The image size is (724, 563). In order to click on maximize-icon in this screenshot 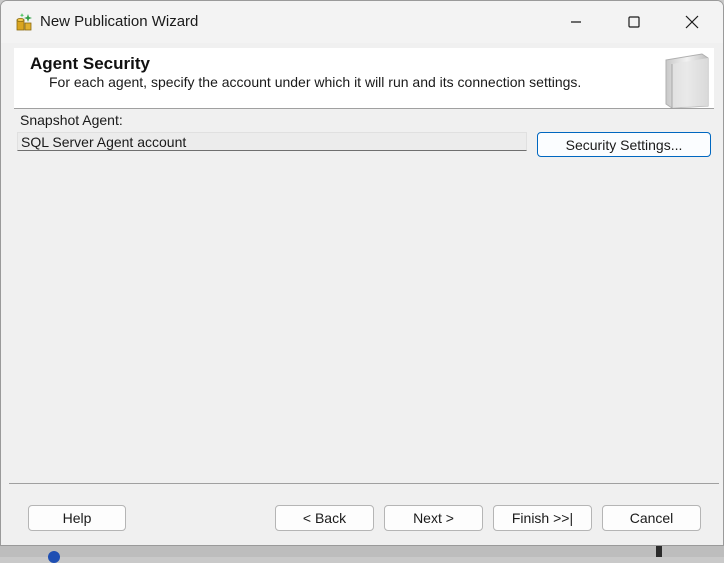, I will do `click(634, 22)`.